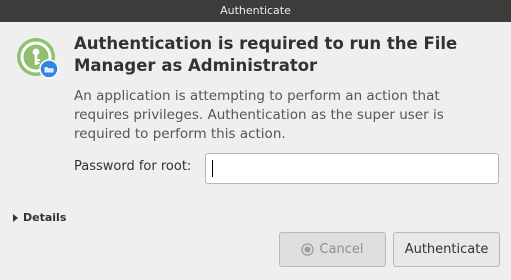 This screenshot has width=511, height=280. Describe the element at coordinates (352, 168) in the screenshot. I see `password-field` at that location.